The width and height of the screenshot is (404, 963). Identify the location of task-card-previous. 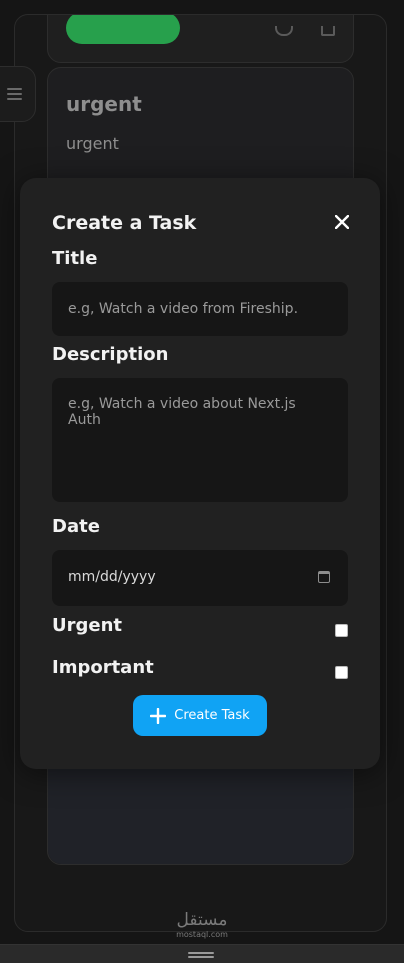
(200, 39).